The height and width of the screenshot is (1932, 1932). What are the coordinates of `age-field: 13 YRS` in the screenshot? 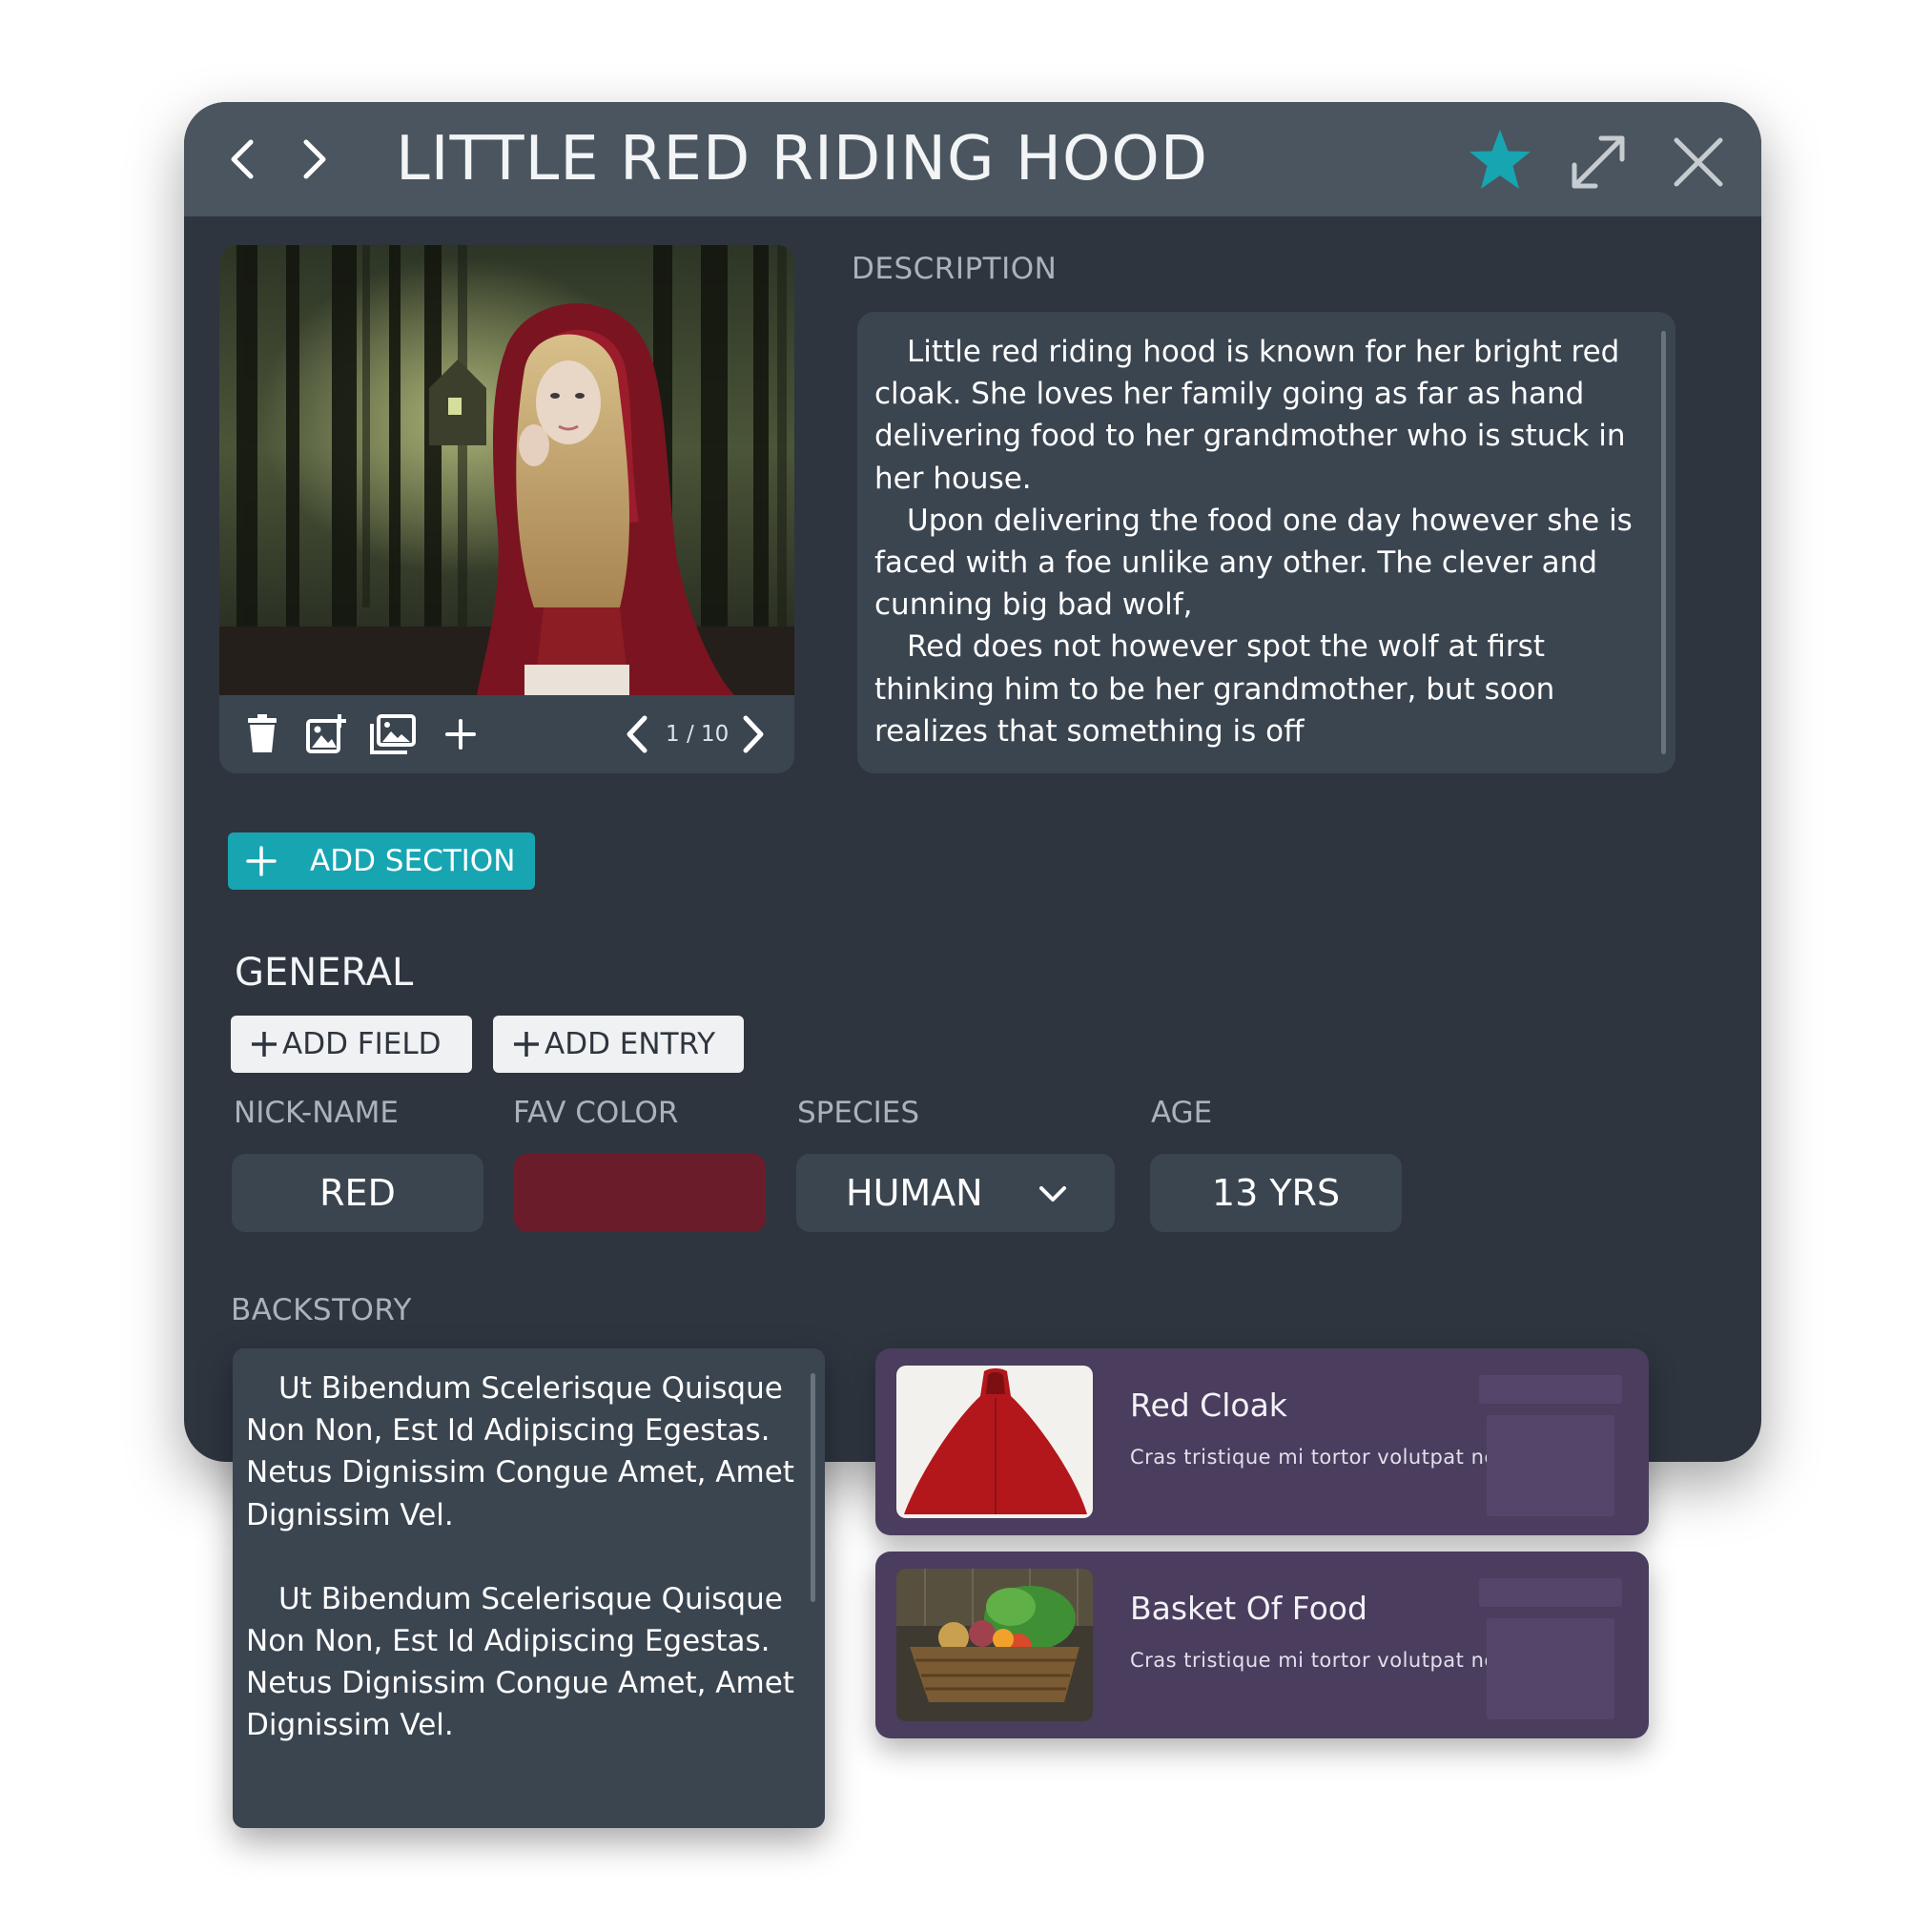 It's located at (1276, 1193).